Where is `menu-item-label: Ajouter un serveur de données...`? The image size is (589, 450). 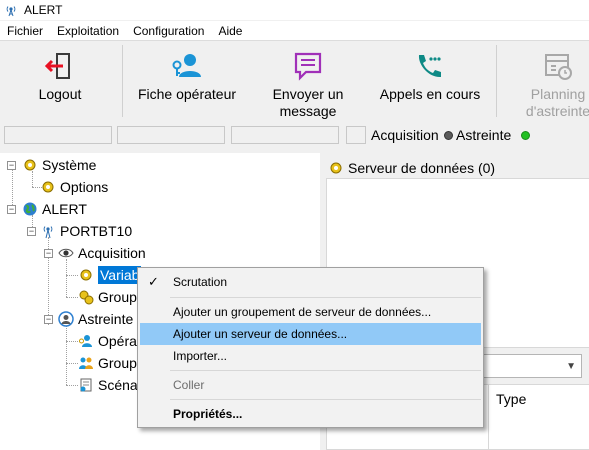 menu-item-label: Ajouter un serveur de données... is located at coordinates (260, 334).